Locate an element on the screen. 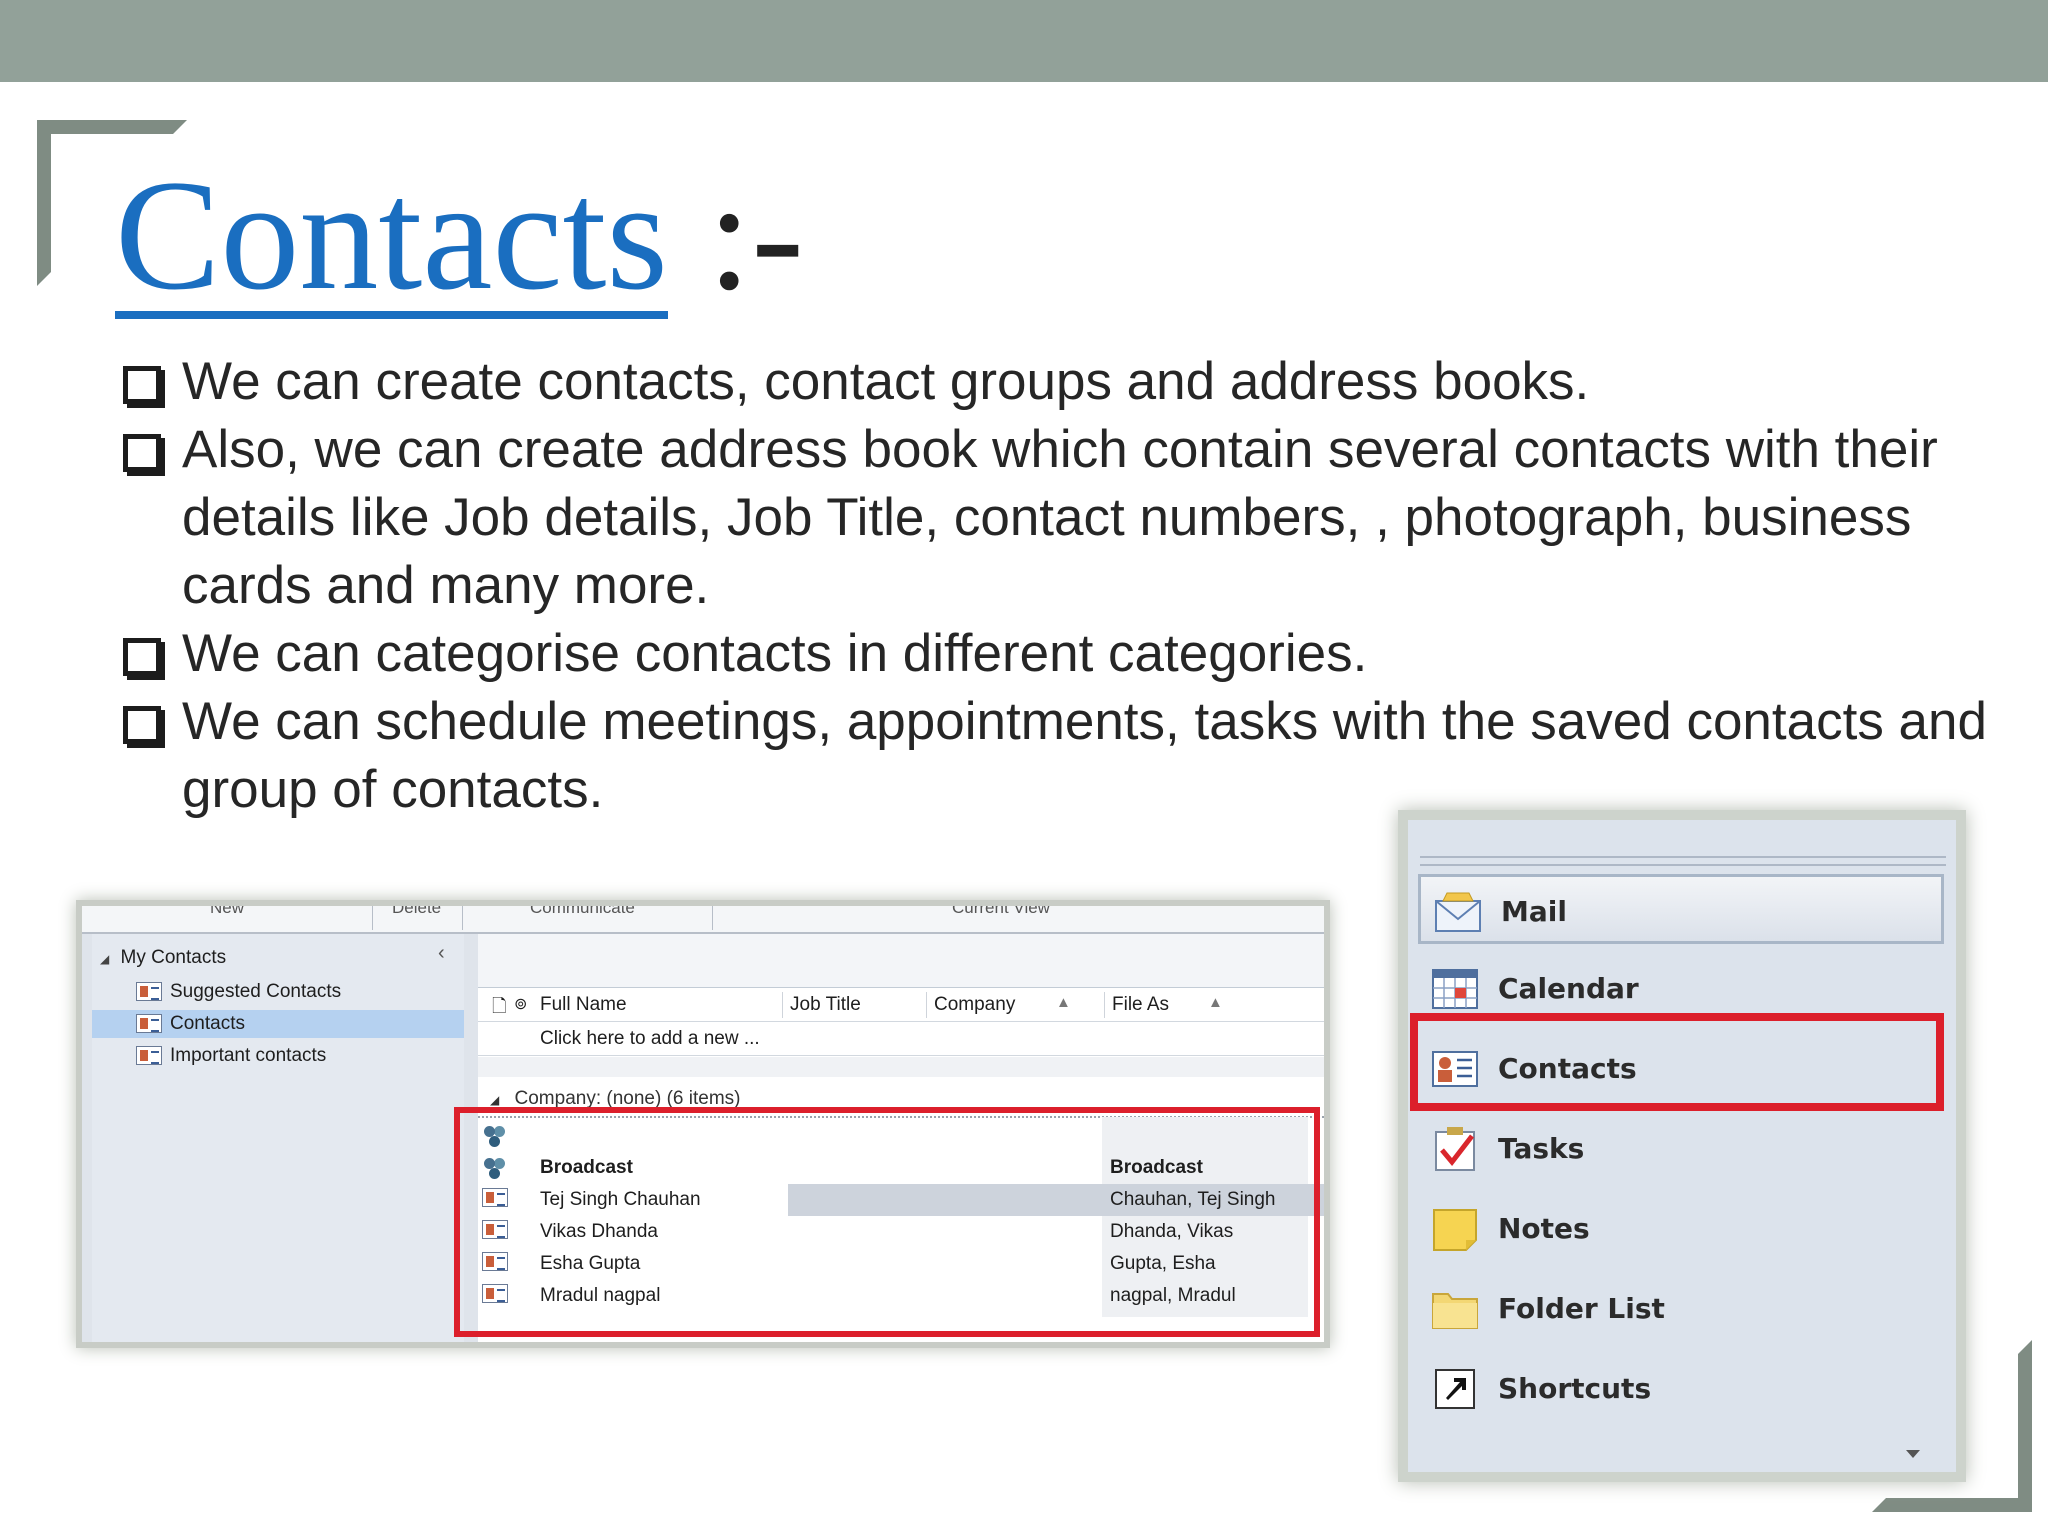  tasks-icon is located at coordinates (1455, 1149).